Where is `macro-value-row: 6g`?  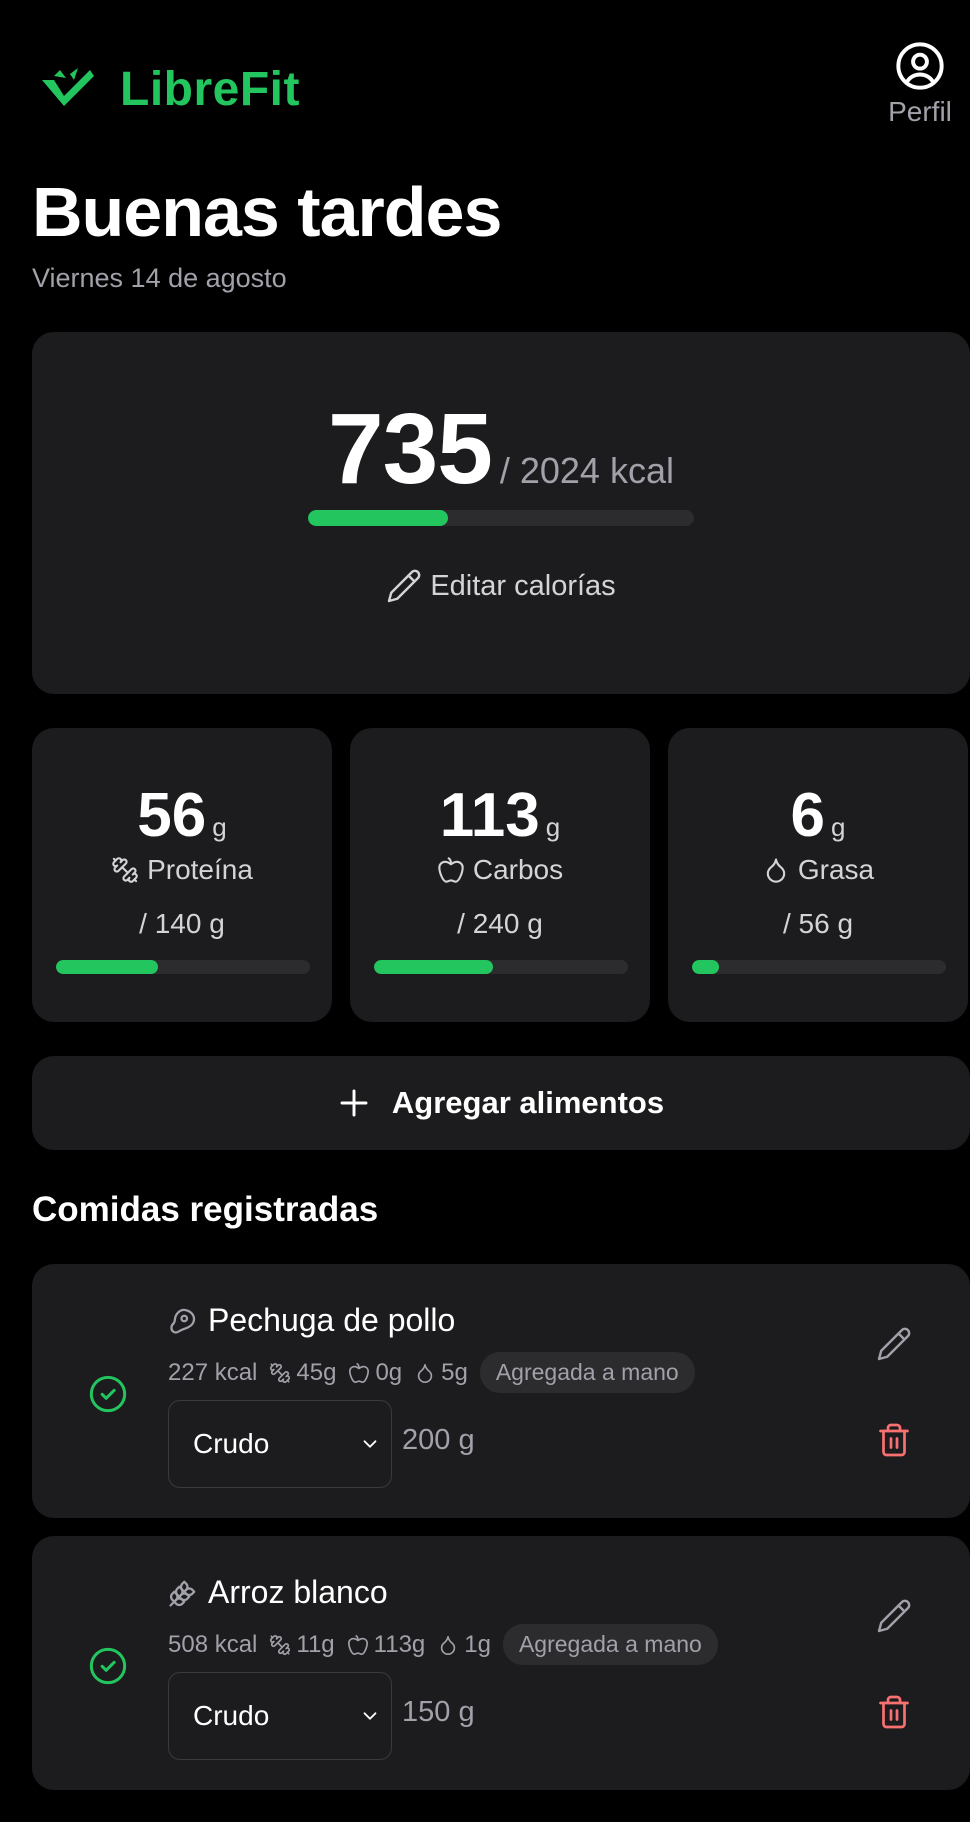
macro-value-row: 6g is located at coordinates (818, 815).